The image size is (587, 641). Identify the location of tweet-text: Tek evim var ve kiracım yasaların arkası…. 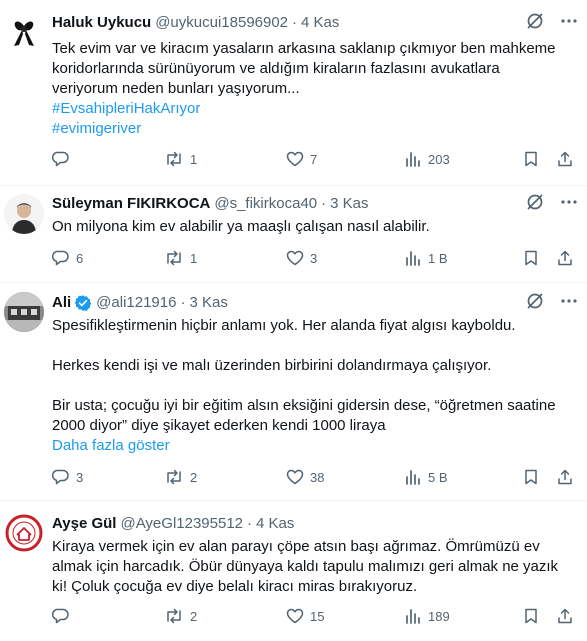
(312, 89).